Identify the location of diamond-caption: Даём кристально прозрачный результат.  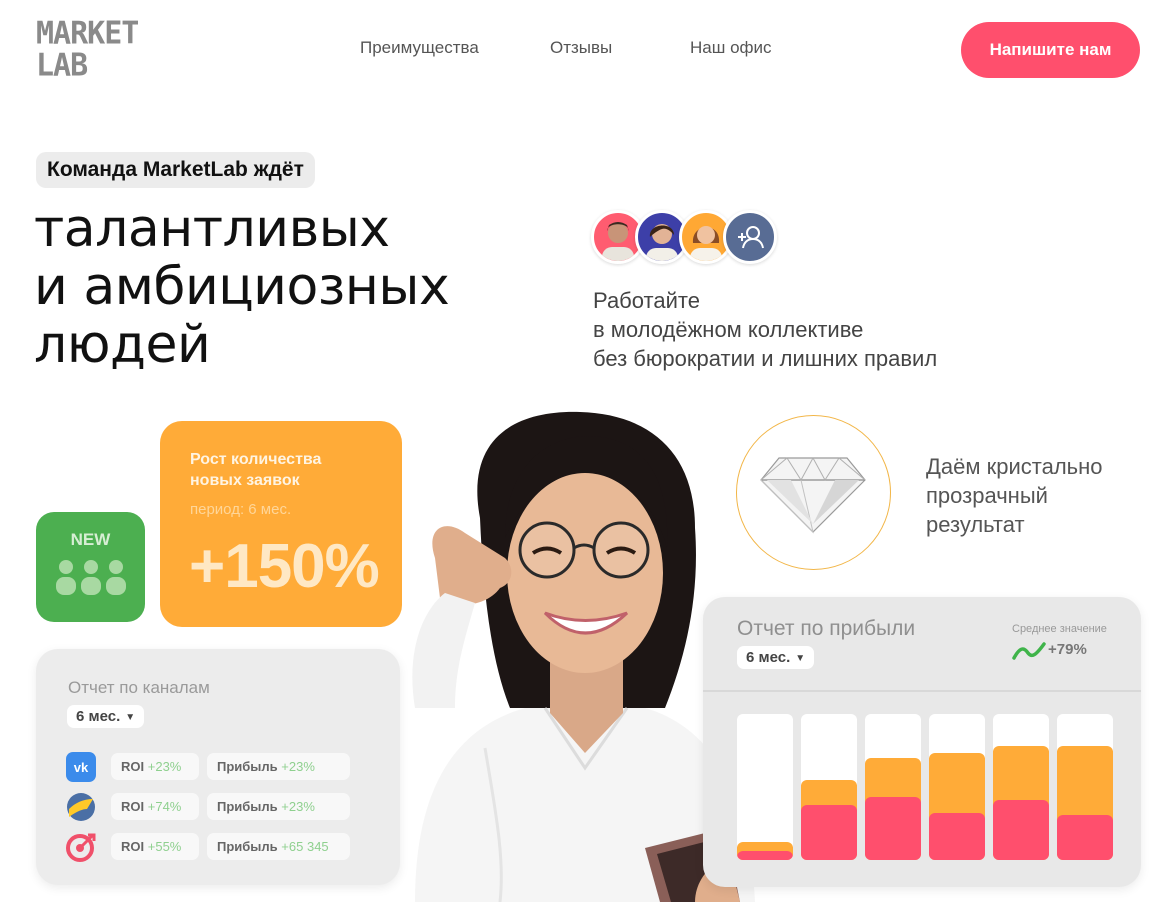
(1014, 495).